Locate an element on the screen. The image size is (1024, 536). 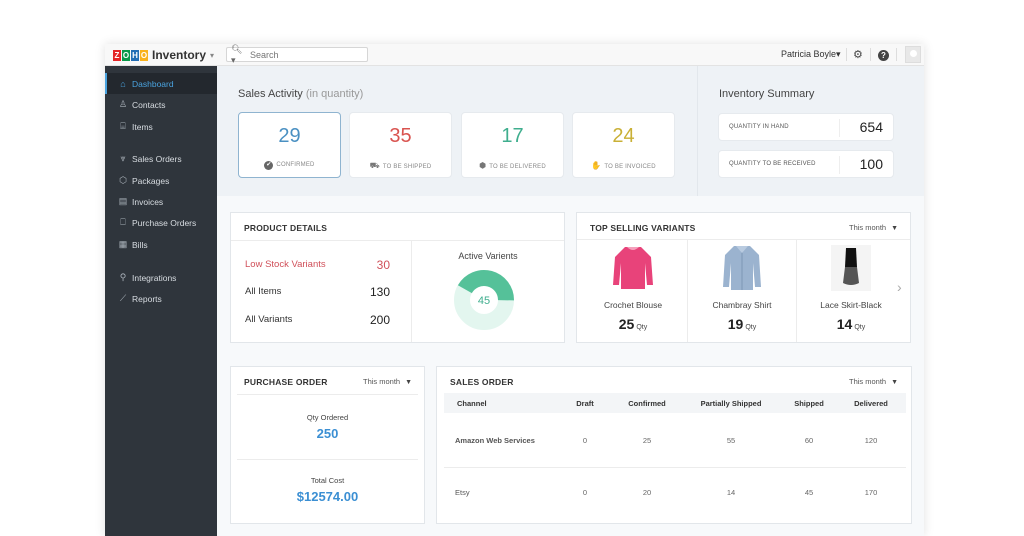
user-menu: Patricia Boyle▾ is located at coordinates (811, 54).